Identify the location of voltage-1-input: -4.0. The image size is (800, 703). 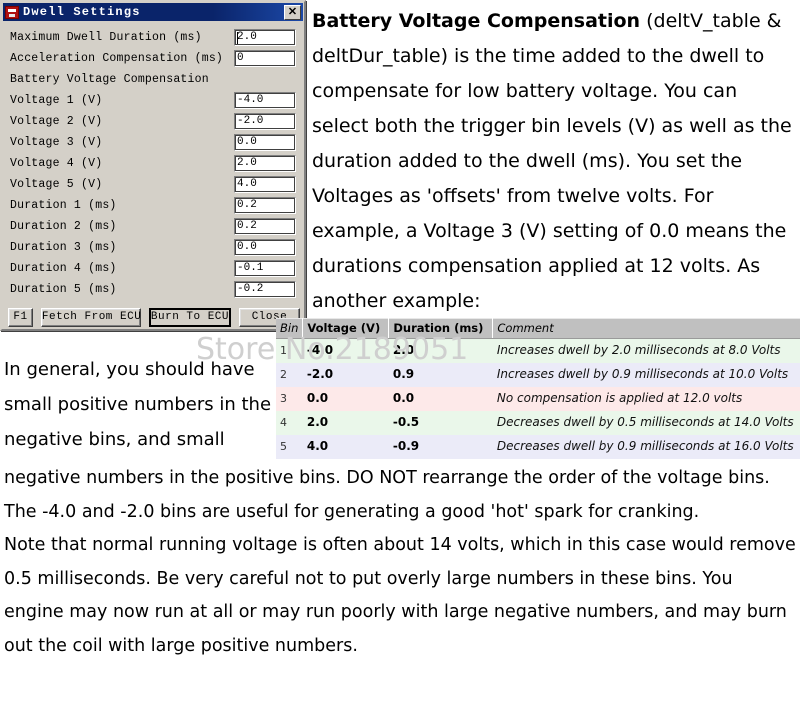
(265, 100).